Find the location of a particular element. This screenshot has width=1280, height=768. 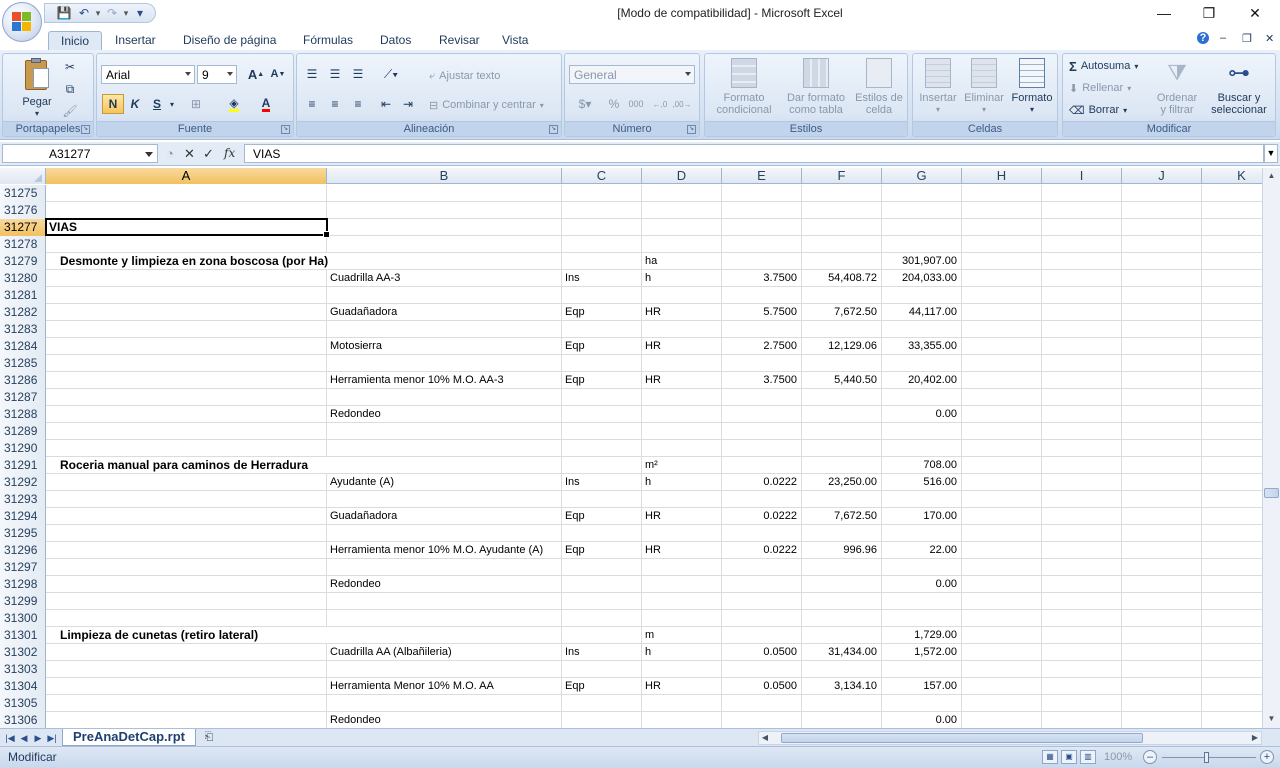

orientation-icon: ⟋▾ is located at coordinates (391, 74).